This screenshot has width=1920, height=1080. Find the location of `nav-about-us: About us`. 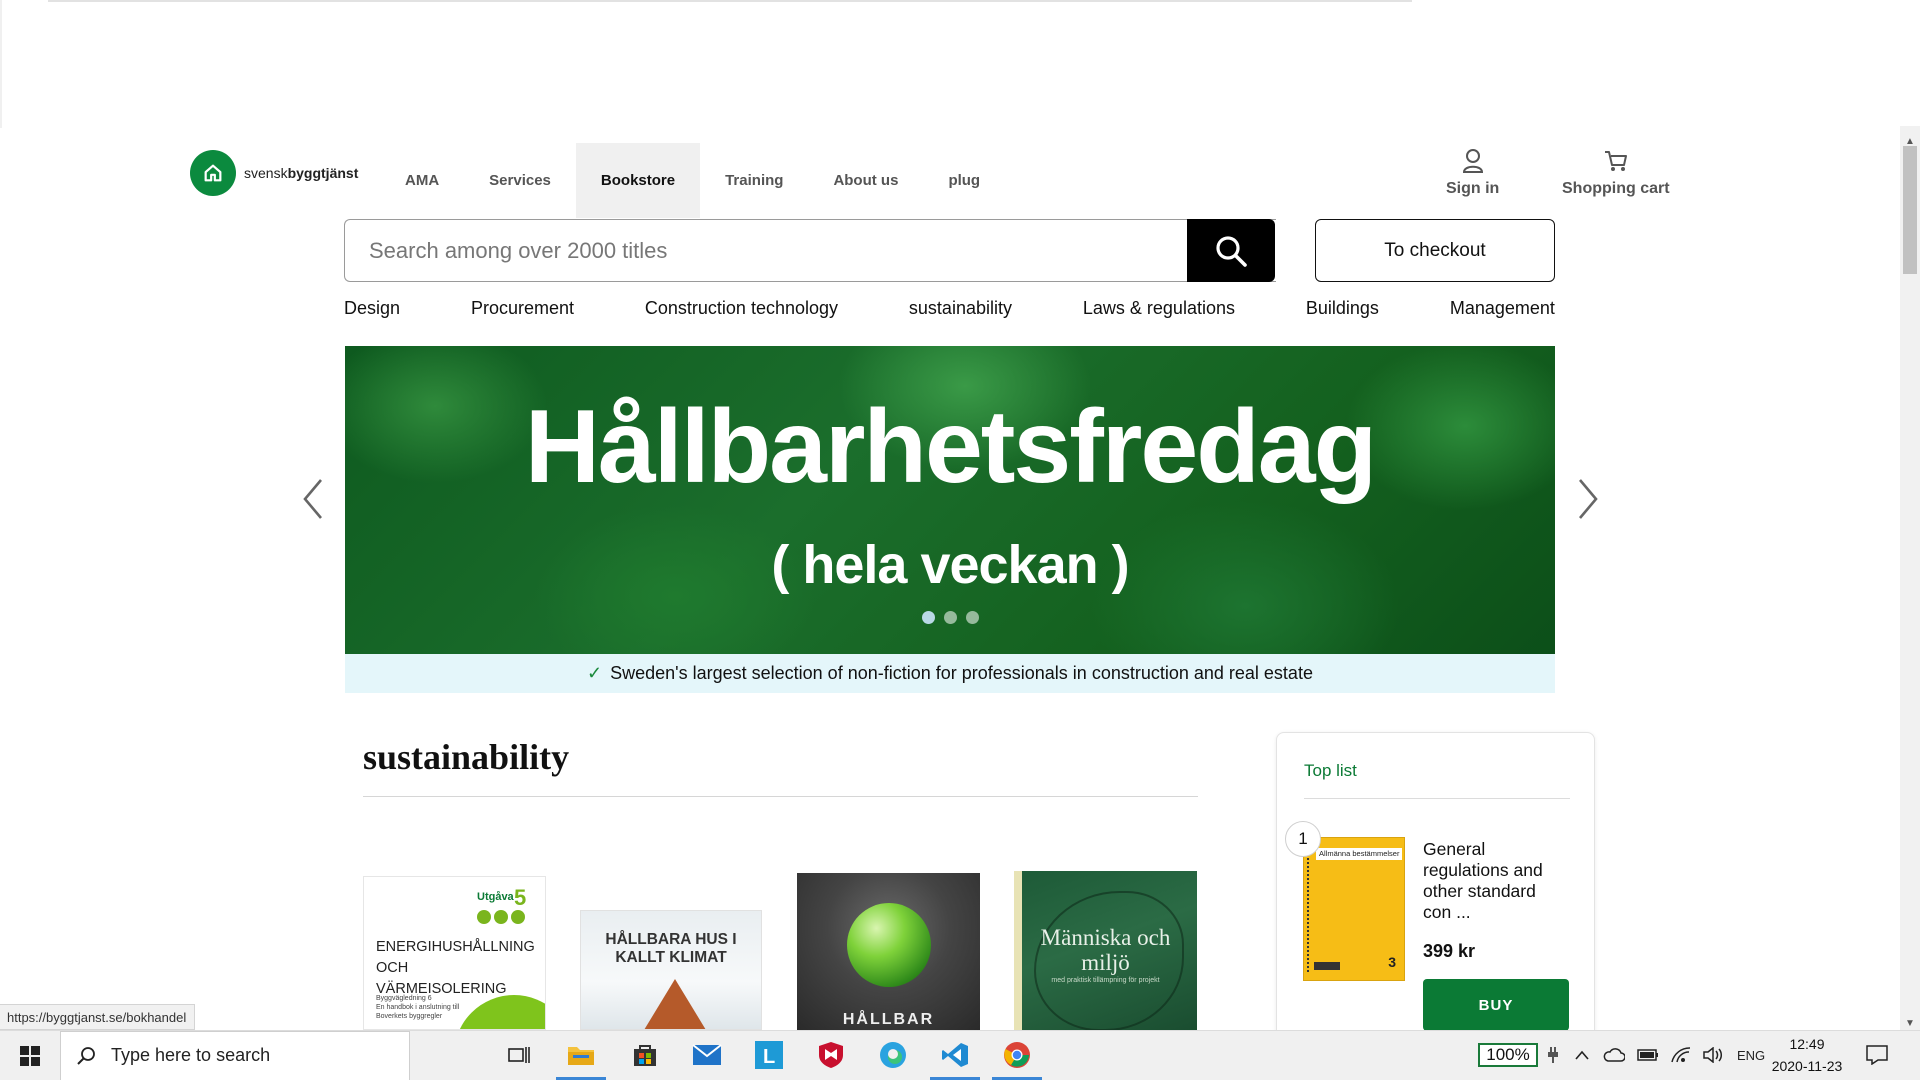

nav-about-us: About us is located at coordinates (865, 180).